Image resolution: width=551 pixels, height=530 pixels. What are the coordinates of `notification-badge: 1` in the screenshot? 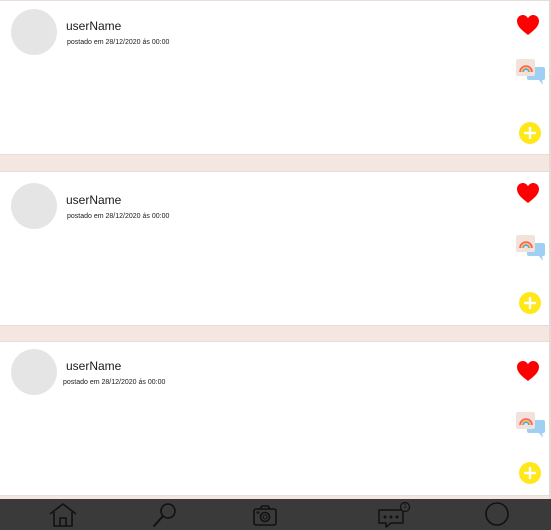 It's located at (405, 507).